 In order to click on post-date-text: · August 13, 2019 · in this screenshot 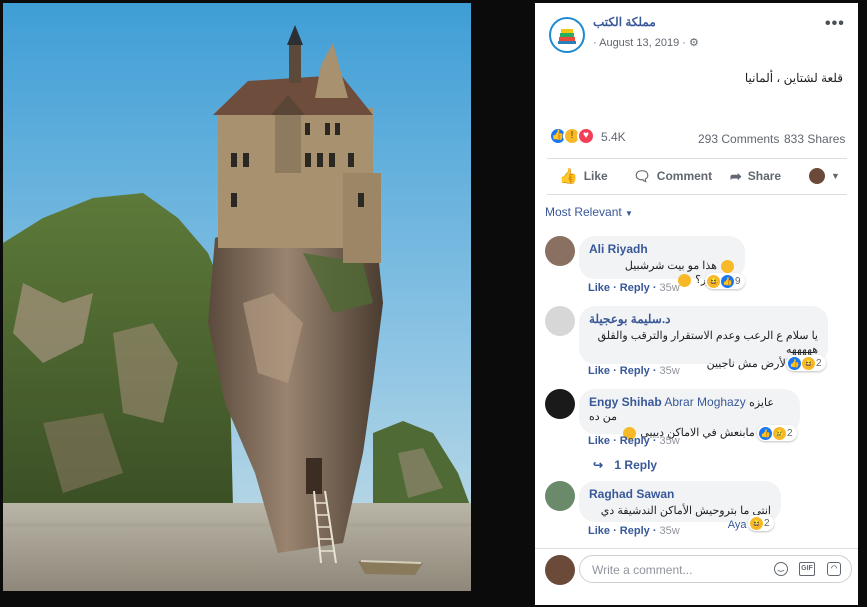, I will do `click(639, 43)`.